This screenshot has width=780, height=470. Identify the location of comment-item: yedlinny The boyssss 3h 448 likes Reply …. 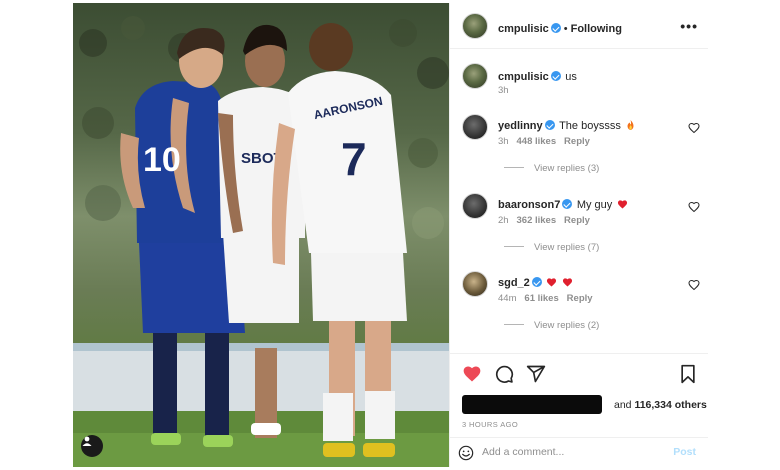
(579, 147).